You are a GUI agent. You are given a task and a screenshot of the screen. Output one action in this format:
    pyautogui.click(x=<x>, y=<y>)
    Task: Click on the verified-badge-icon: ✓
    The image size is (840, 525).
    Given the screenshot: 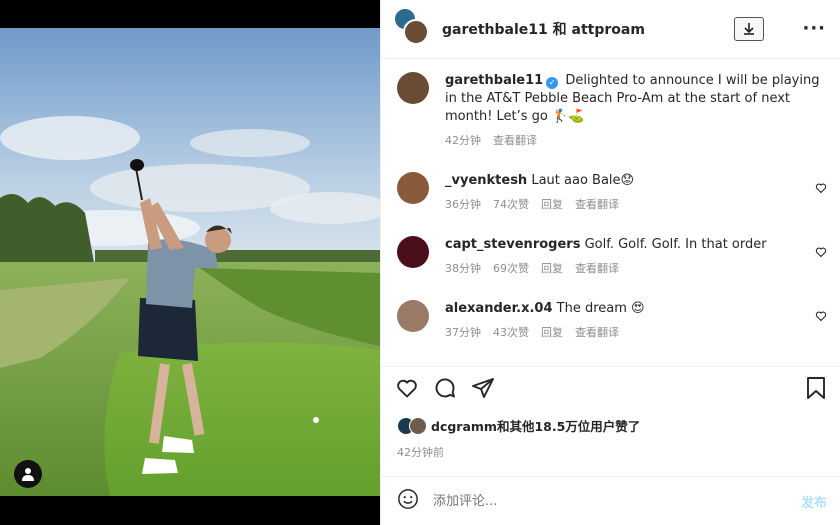 What is the action you would take?
    pyautogui.click(x=552, y=83)
    